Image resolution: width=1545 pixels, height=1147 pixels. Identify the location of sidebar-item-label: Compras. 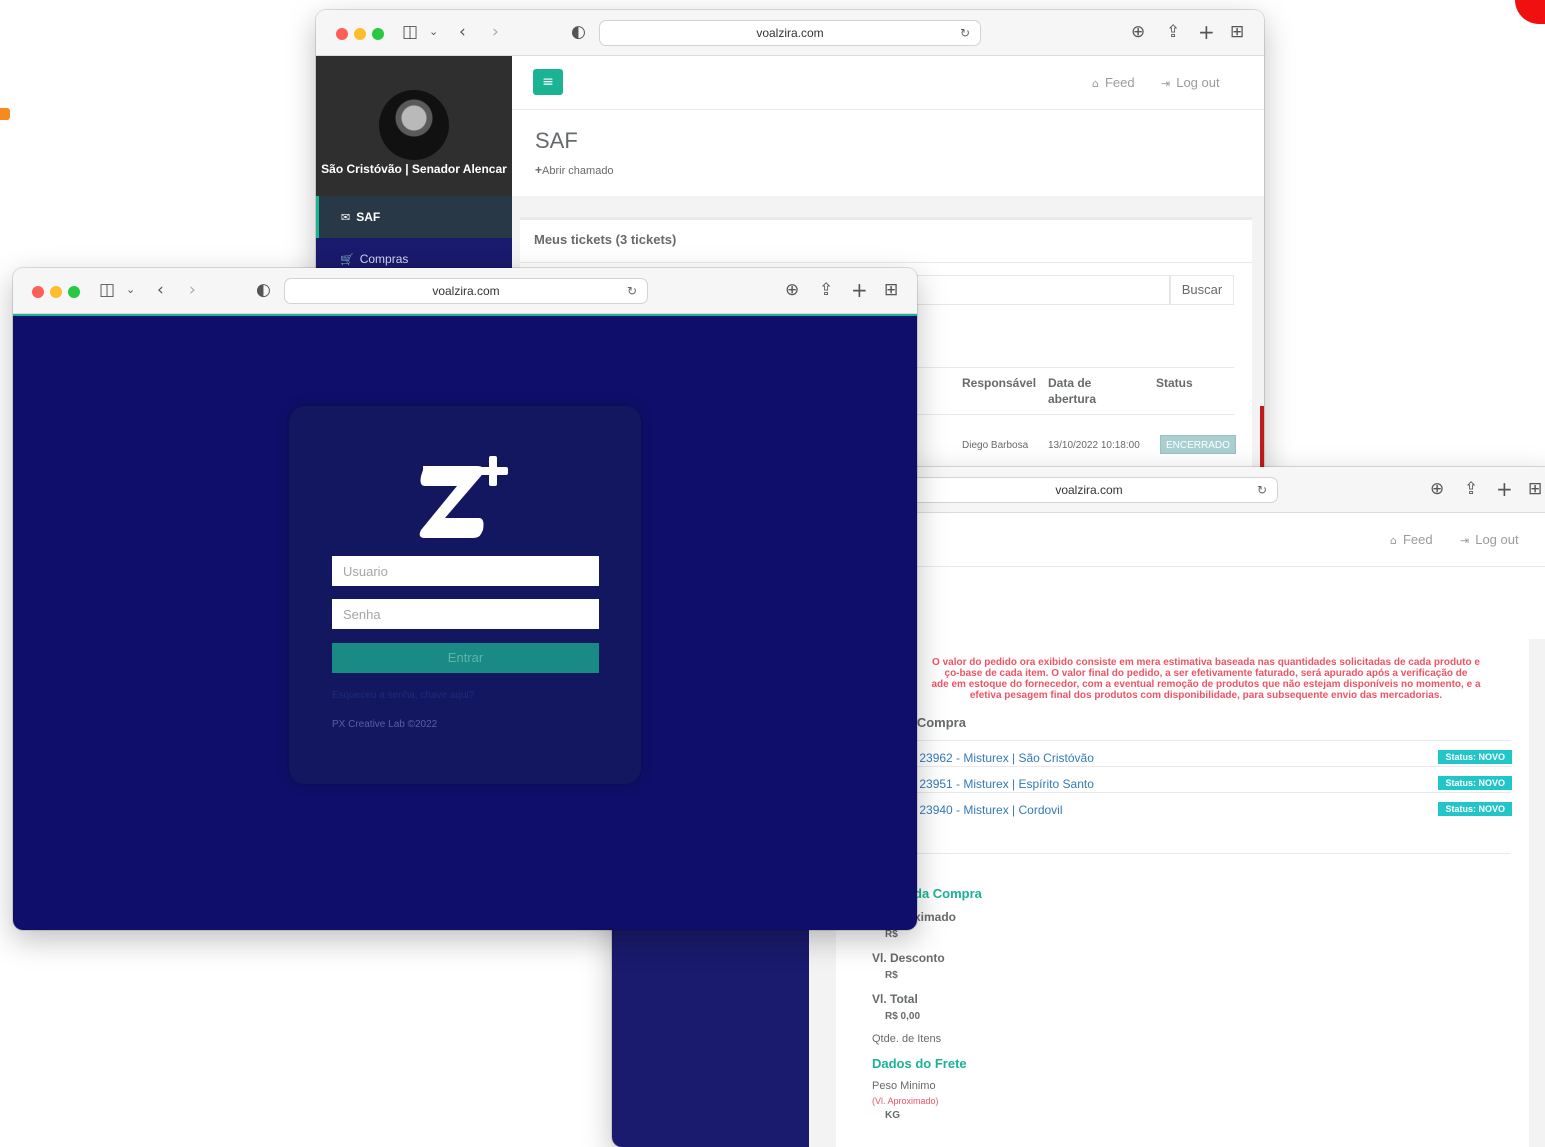
(384, 259).